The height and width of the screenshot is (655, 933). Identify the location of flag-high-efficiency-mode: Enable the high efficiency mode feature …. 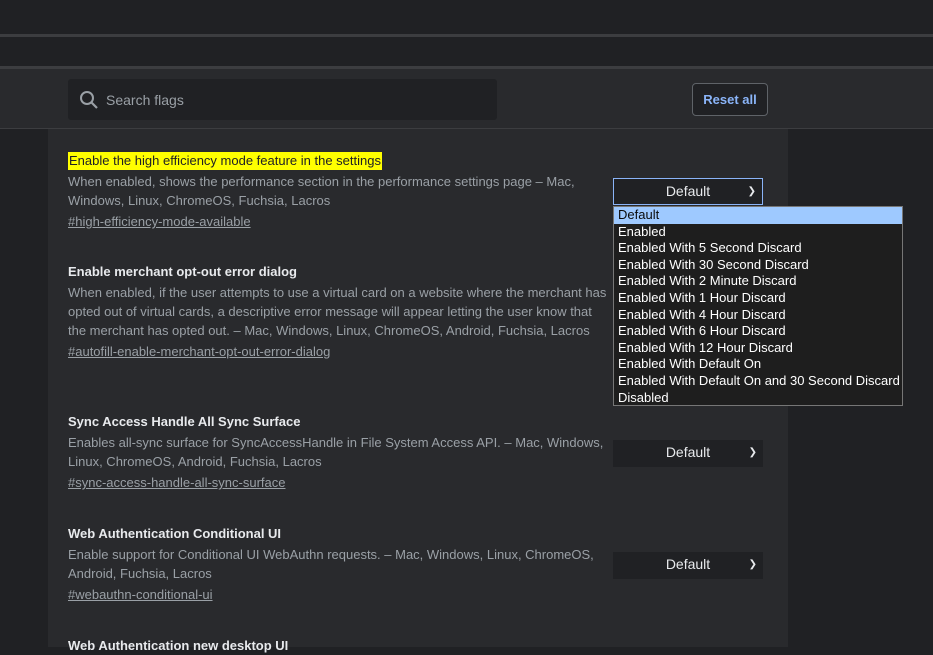
(338, 191).